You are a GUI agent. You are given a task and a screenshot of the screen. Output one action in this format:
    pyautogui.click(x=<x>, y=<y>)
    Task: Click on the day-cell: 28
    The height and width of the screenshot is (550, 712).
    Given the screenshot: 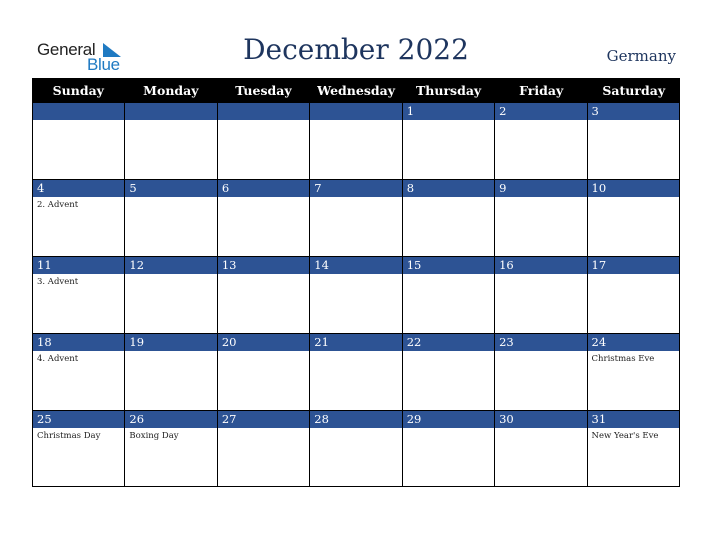 What is the action you would take?
    pyautogui.click(x=356, y=449)
    